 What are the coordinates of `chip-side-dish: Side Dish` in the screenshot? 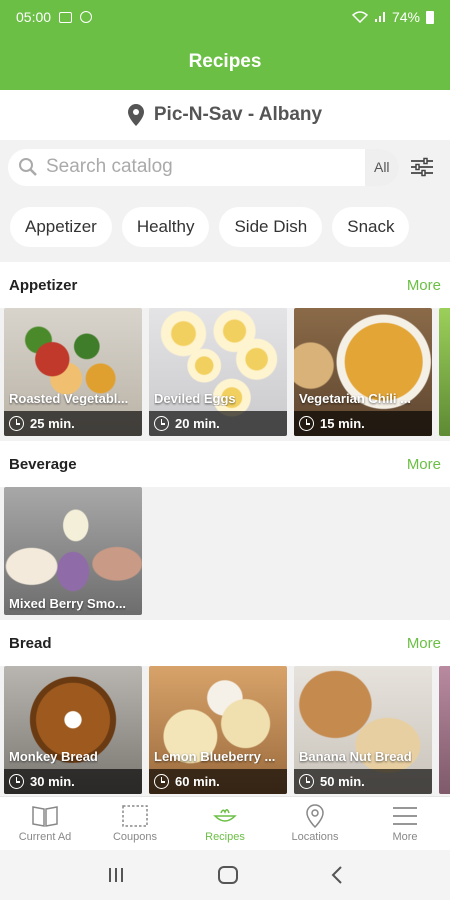 It's located at (271, 227).